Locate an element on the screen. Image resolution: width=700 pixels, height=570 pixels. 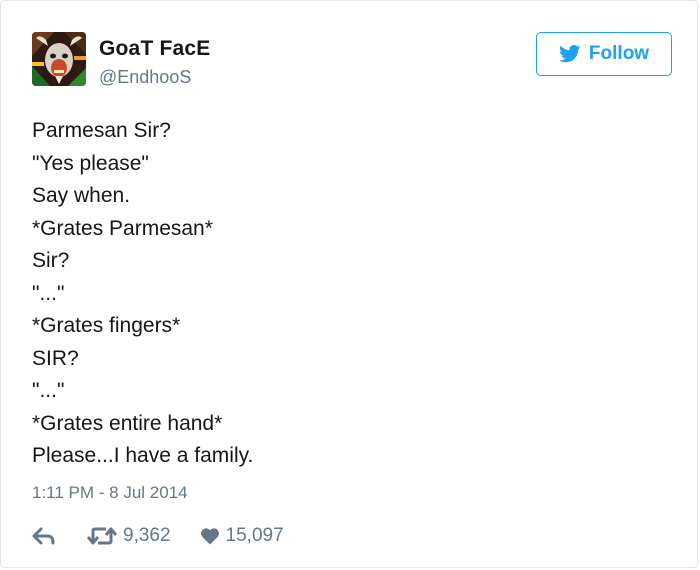
tweet-line: "Yes please" is located at coordinates (90, 163).